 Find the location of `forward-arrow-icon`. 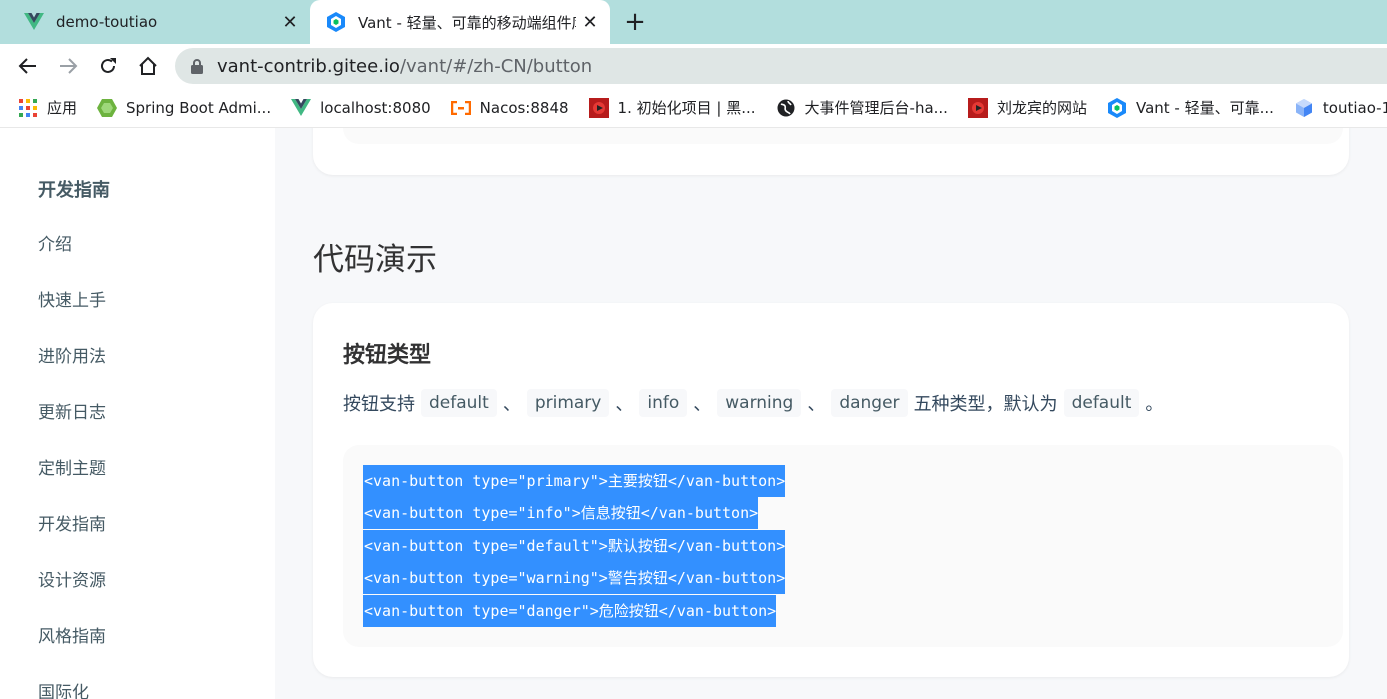

forward-arrow-icon is located at coordinates (69, 66).